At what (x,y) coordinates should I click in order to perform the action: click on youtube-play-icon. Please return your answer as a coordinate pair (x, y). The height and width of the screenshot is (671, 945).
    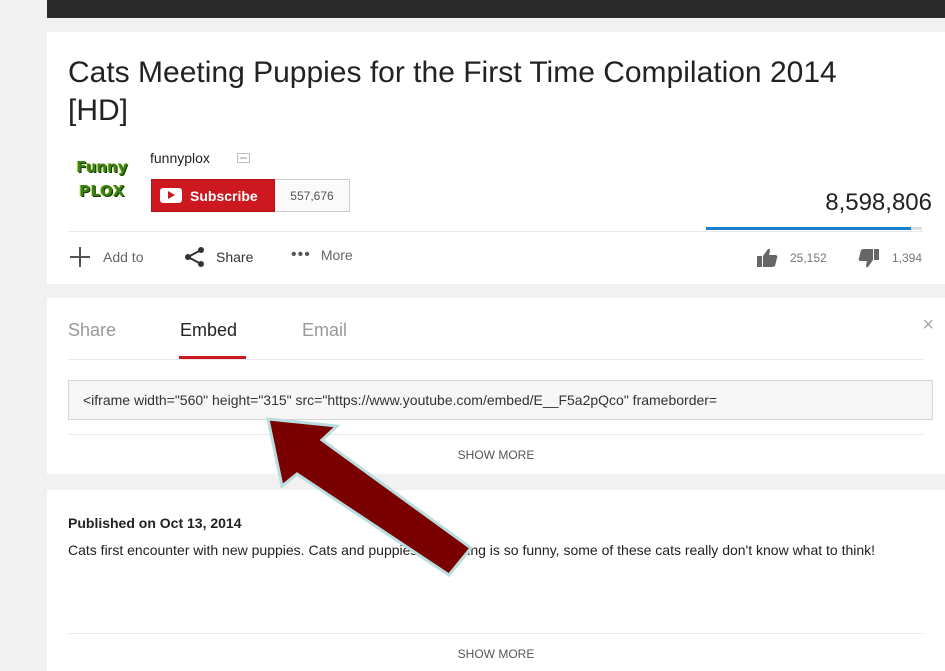
    Looking at the image, I should click on (171, 195).